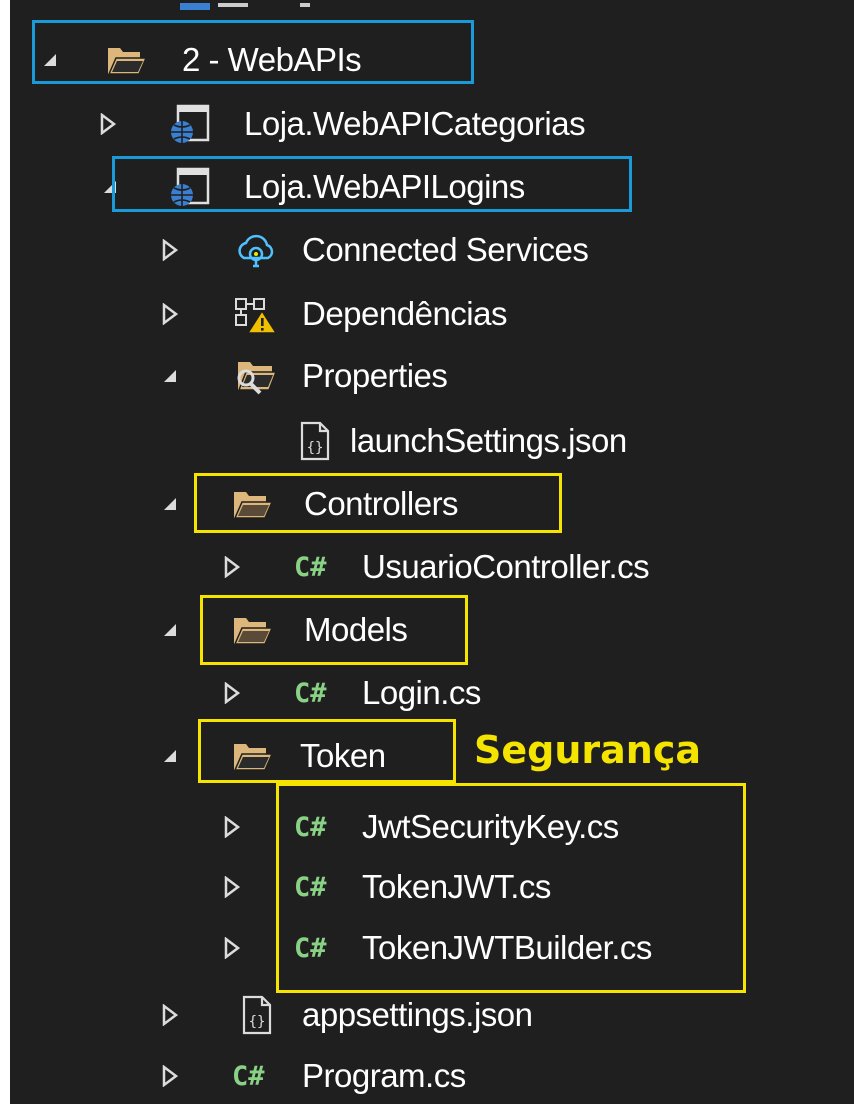  I want to click on tree-item-label: appsettings.json, so click(417, 1014).